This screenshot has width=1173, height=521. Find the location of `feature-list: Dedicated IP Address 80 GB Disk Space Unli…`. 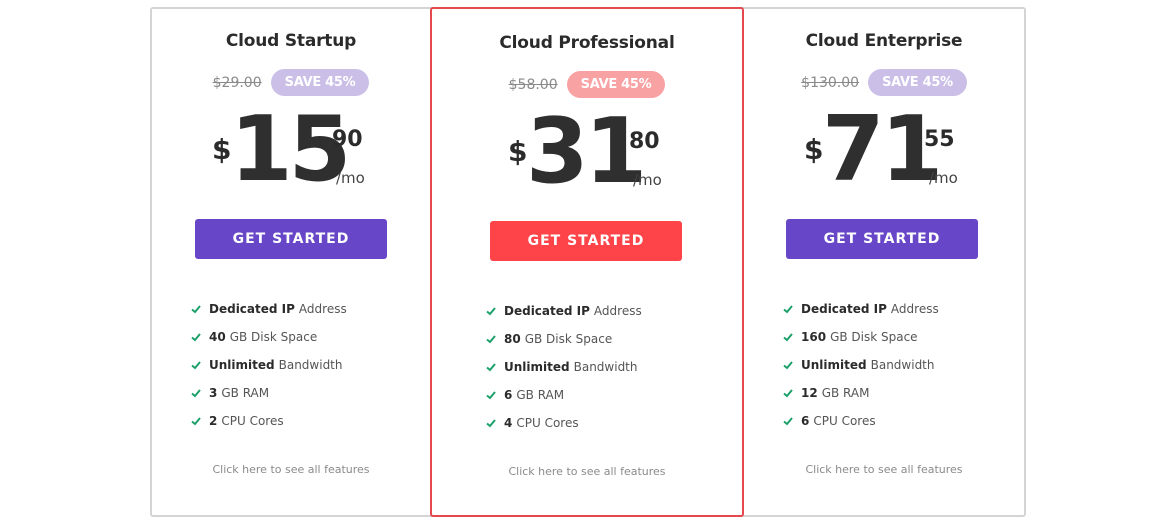

feature-list: Dedicated IP Address 80 GB Disk Space Unli… is located at coordinates (564, 367).